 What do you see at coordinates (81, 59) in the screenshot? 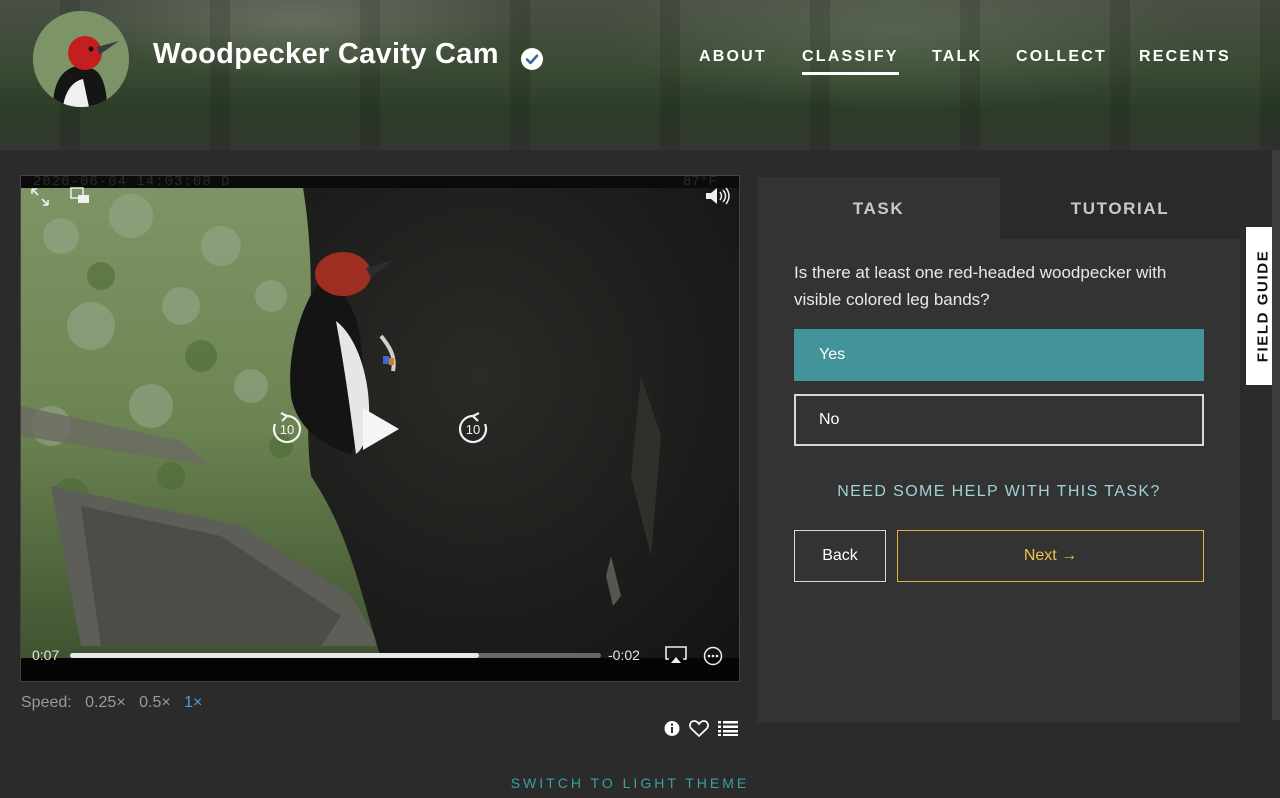
I see `project-avatar` at bounding box center [81, 59].